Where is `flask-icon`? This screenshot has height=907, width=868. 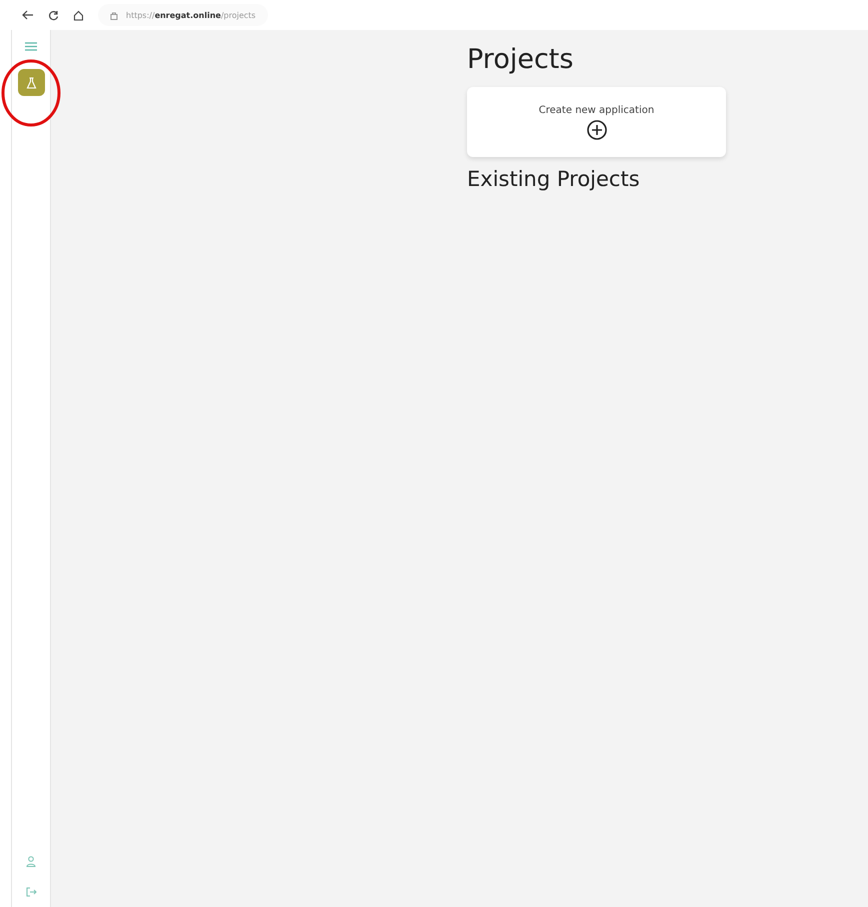 flask-icon is located at coordinates (31, 82).